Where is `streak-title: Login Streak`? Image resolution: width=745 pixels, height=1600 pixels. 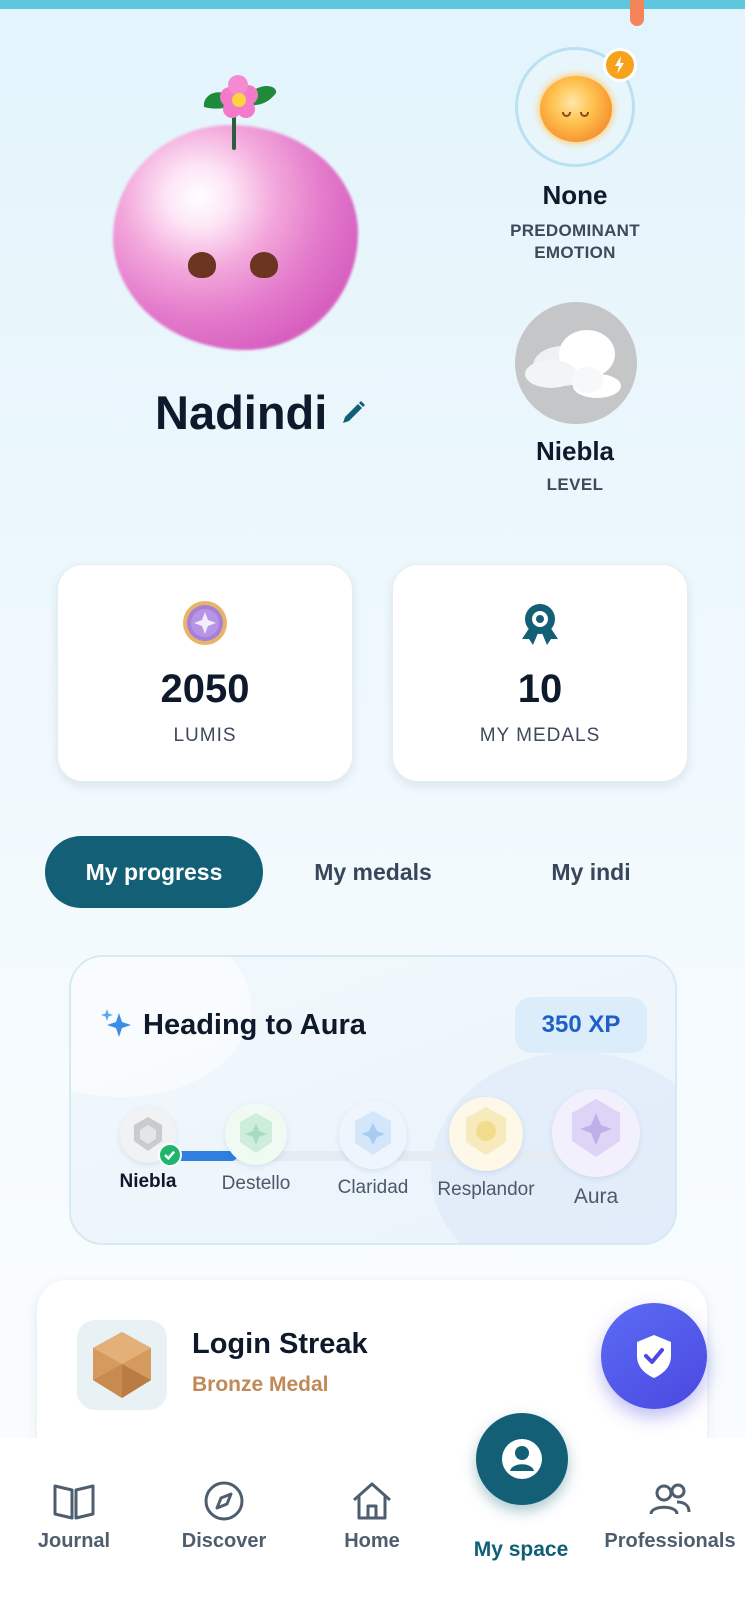
streak-title: Login Streak is located at coordinates (280, 1344).